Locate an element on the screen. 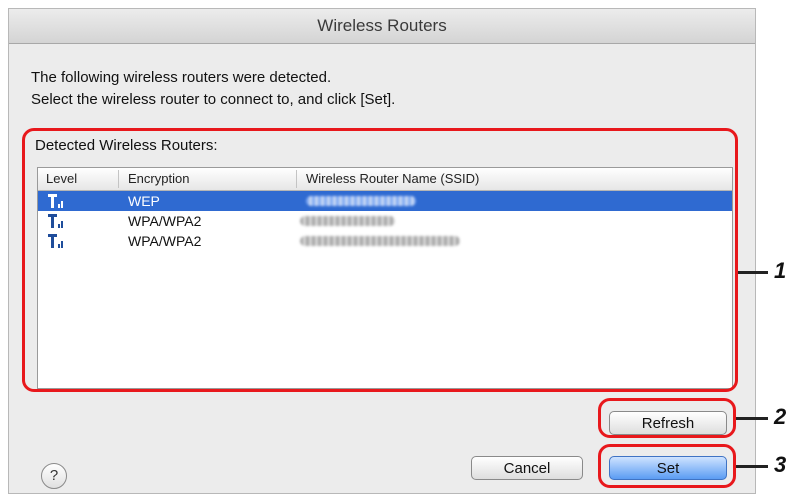 The height and width of the screenshot is (500, 799). callout-number-1: 1 is located at coordinates (780, 270).